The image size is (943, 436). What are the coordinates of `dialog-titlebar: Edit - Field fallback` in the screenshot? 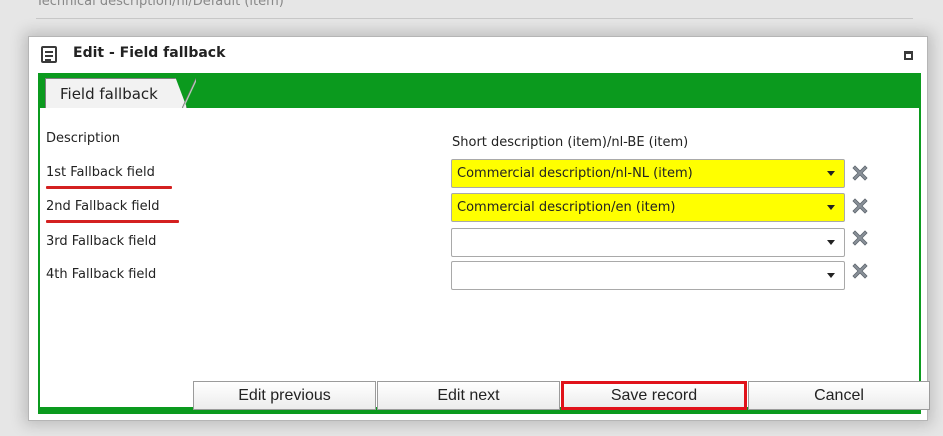 It's located at (478, 55).